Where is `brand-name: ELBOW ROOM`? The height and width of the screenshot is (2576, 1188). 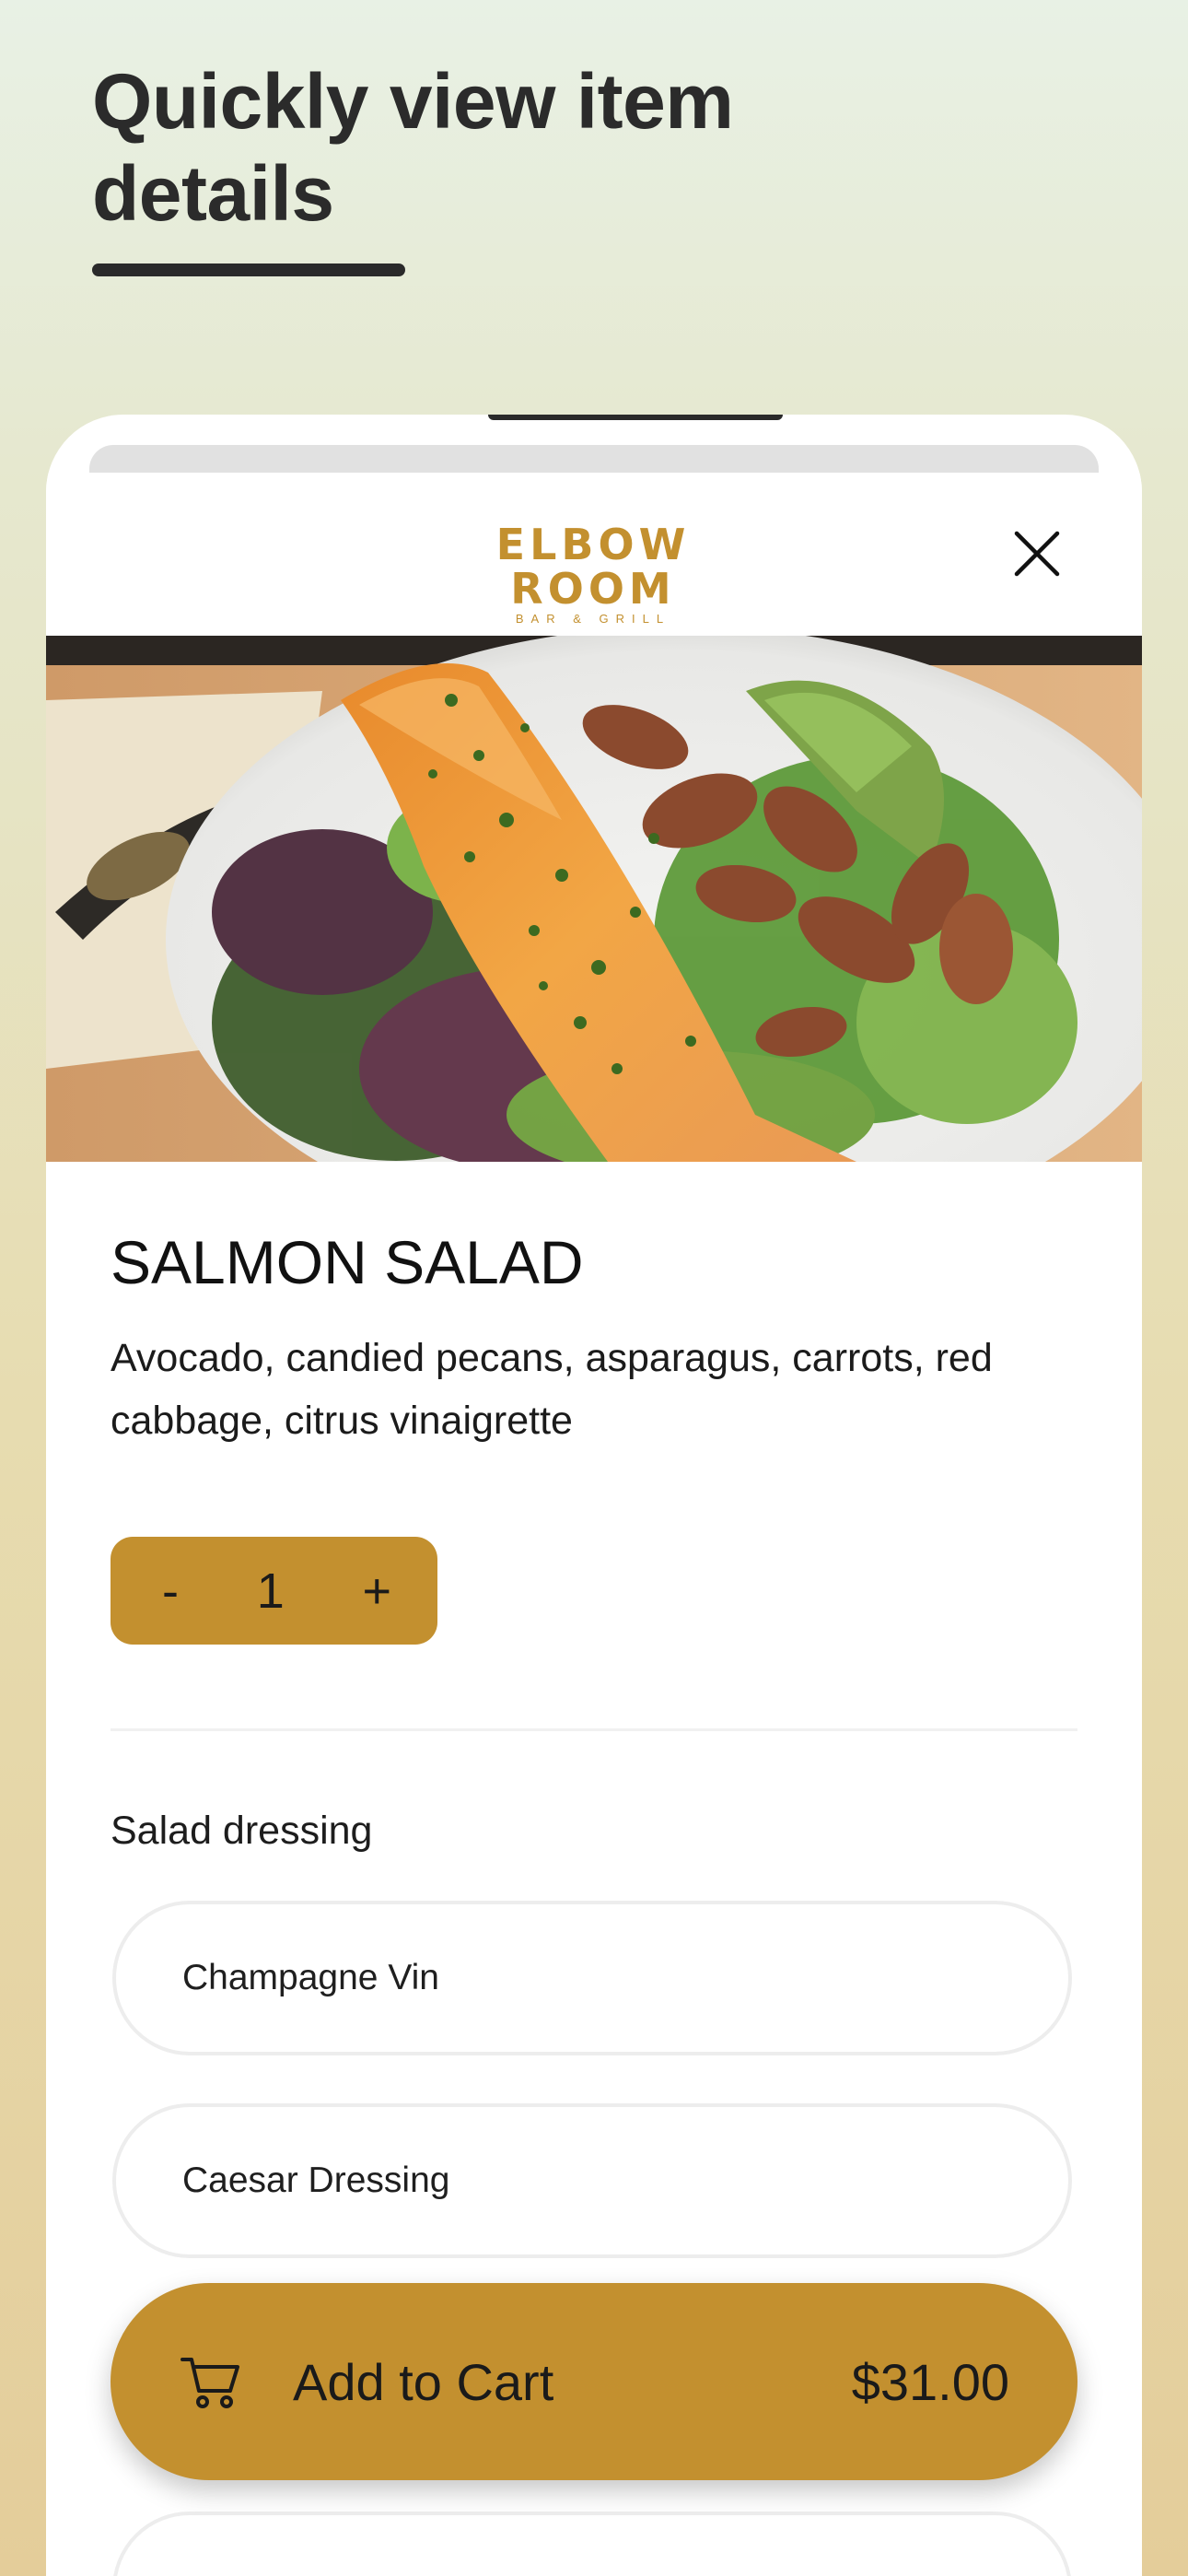
brand-name: ELBOW ROOM is located at coordinates (593, 567).